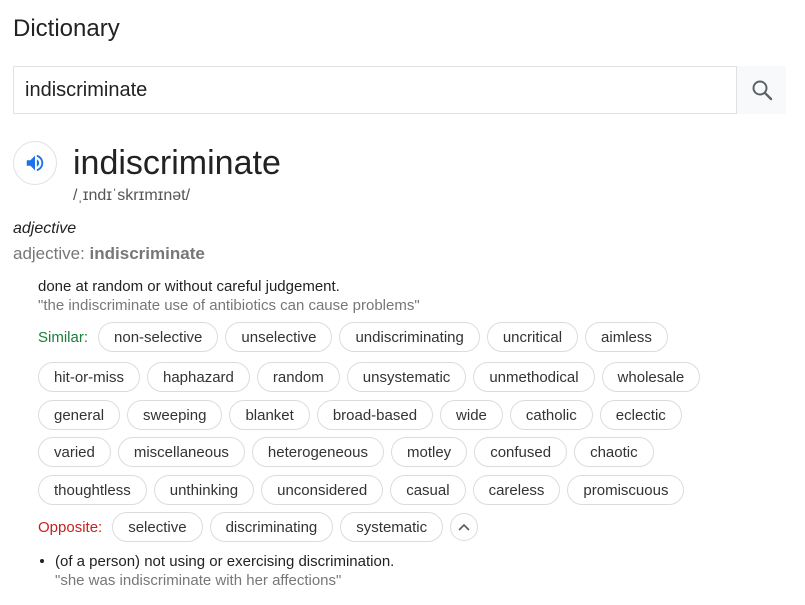 The height and width of the screenshot is (605, 805). I want to click on synonym-chip: varied, so click(74, 452).